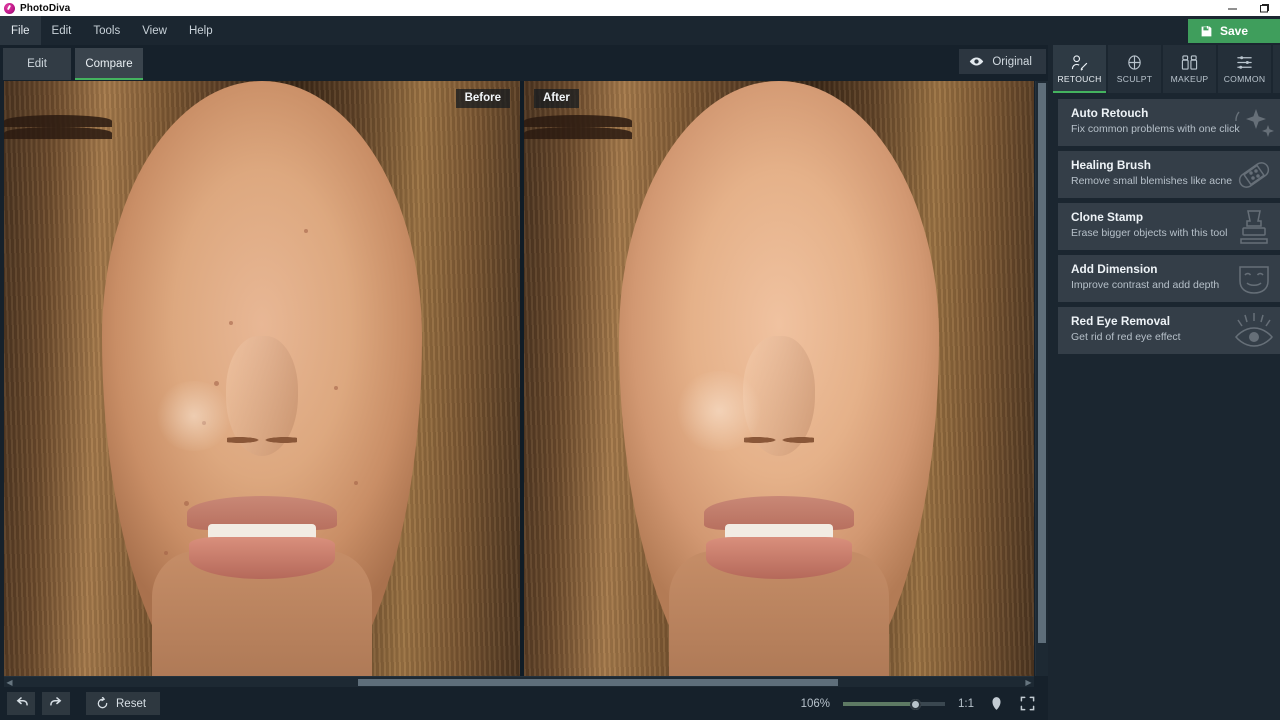 The height and width of the screenshot is (720, 1280). What do you see at coordinates (524, 703) in the screenshot?
I see `bottom-bar: Reset 106% 1:1` at bounding box center [524, 703].